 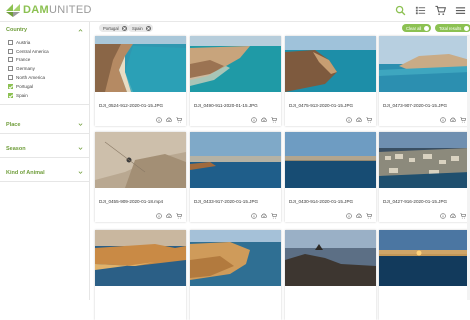 I want to click on filter-chip-spain: Spain, so click(x=140, y=28).